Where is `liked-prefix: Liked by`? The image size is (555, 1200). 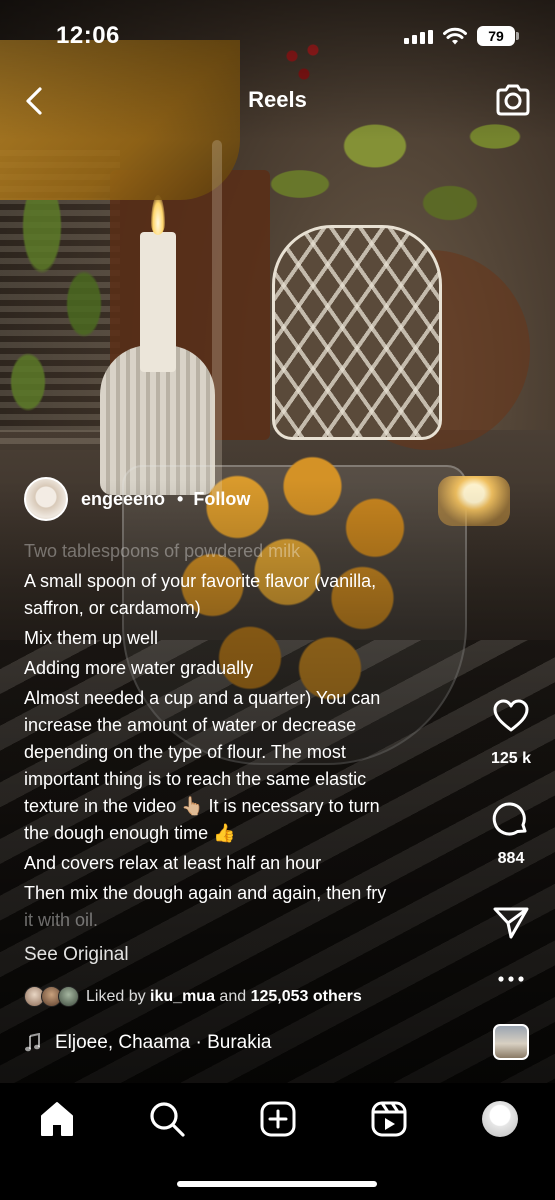
liked-prefix: Liked by is located at coordinates (116, 996).